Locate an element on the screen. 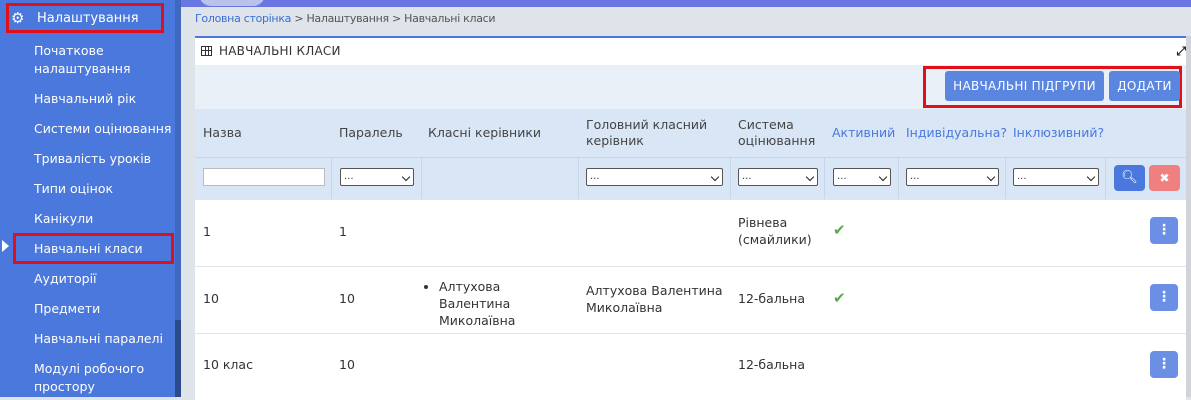  col-name-header: Назва is located at coordinates (222, 133).